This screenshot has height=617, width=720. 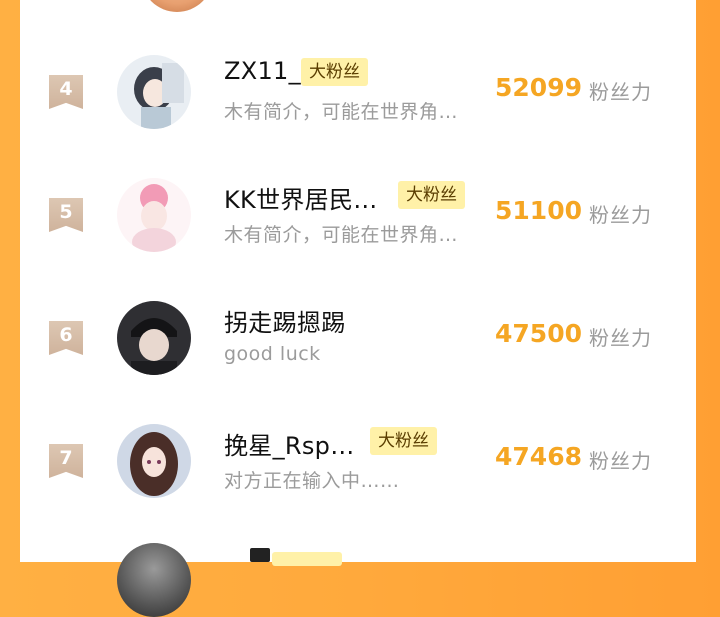 What do you see at coordinates (538, 210) in the screenshot?
I see `fan-power-score: 51100` at bounding box center [538, 210].